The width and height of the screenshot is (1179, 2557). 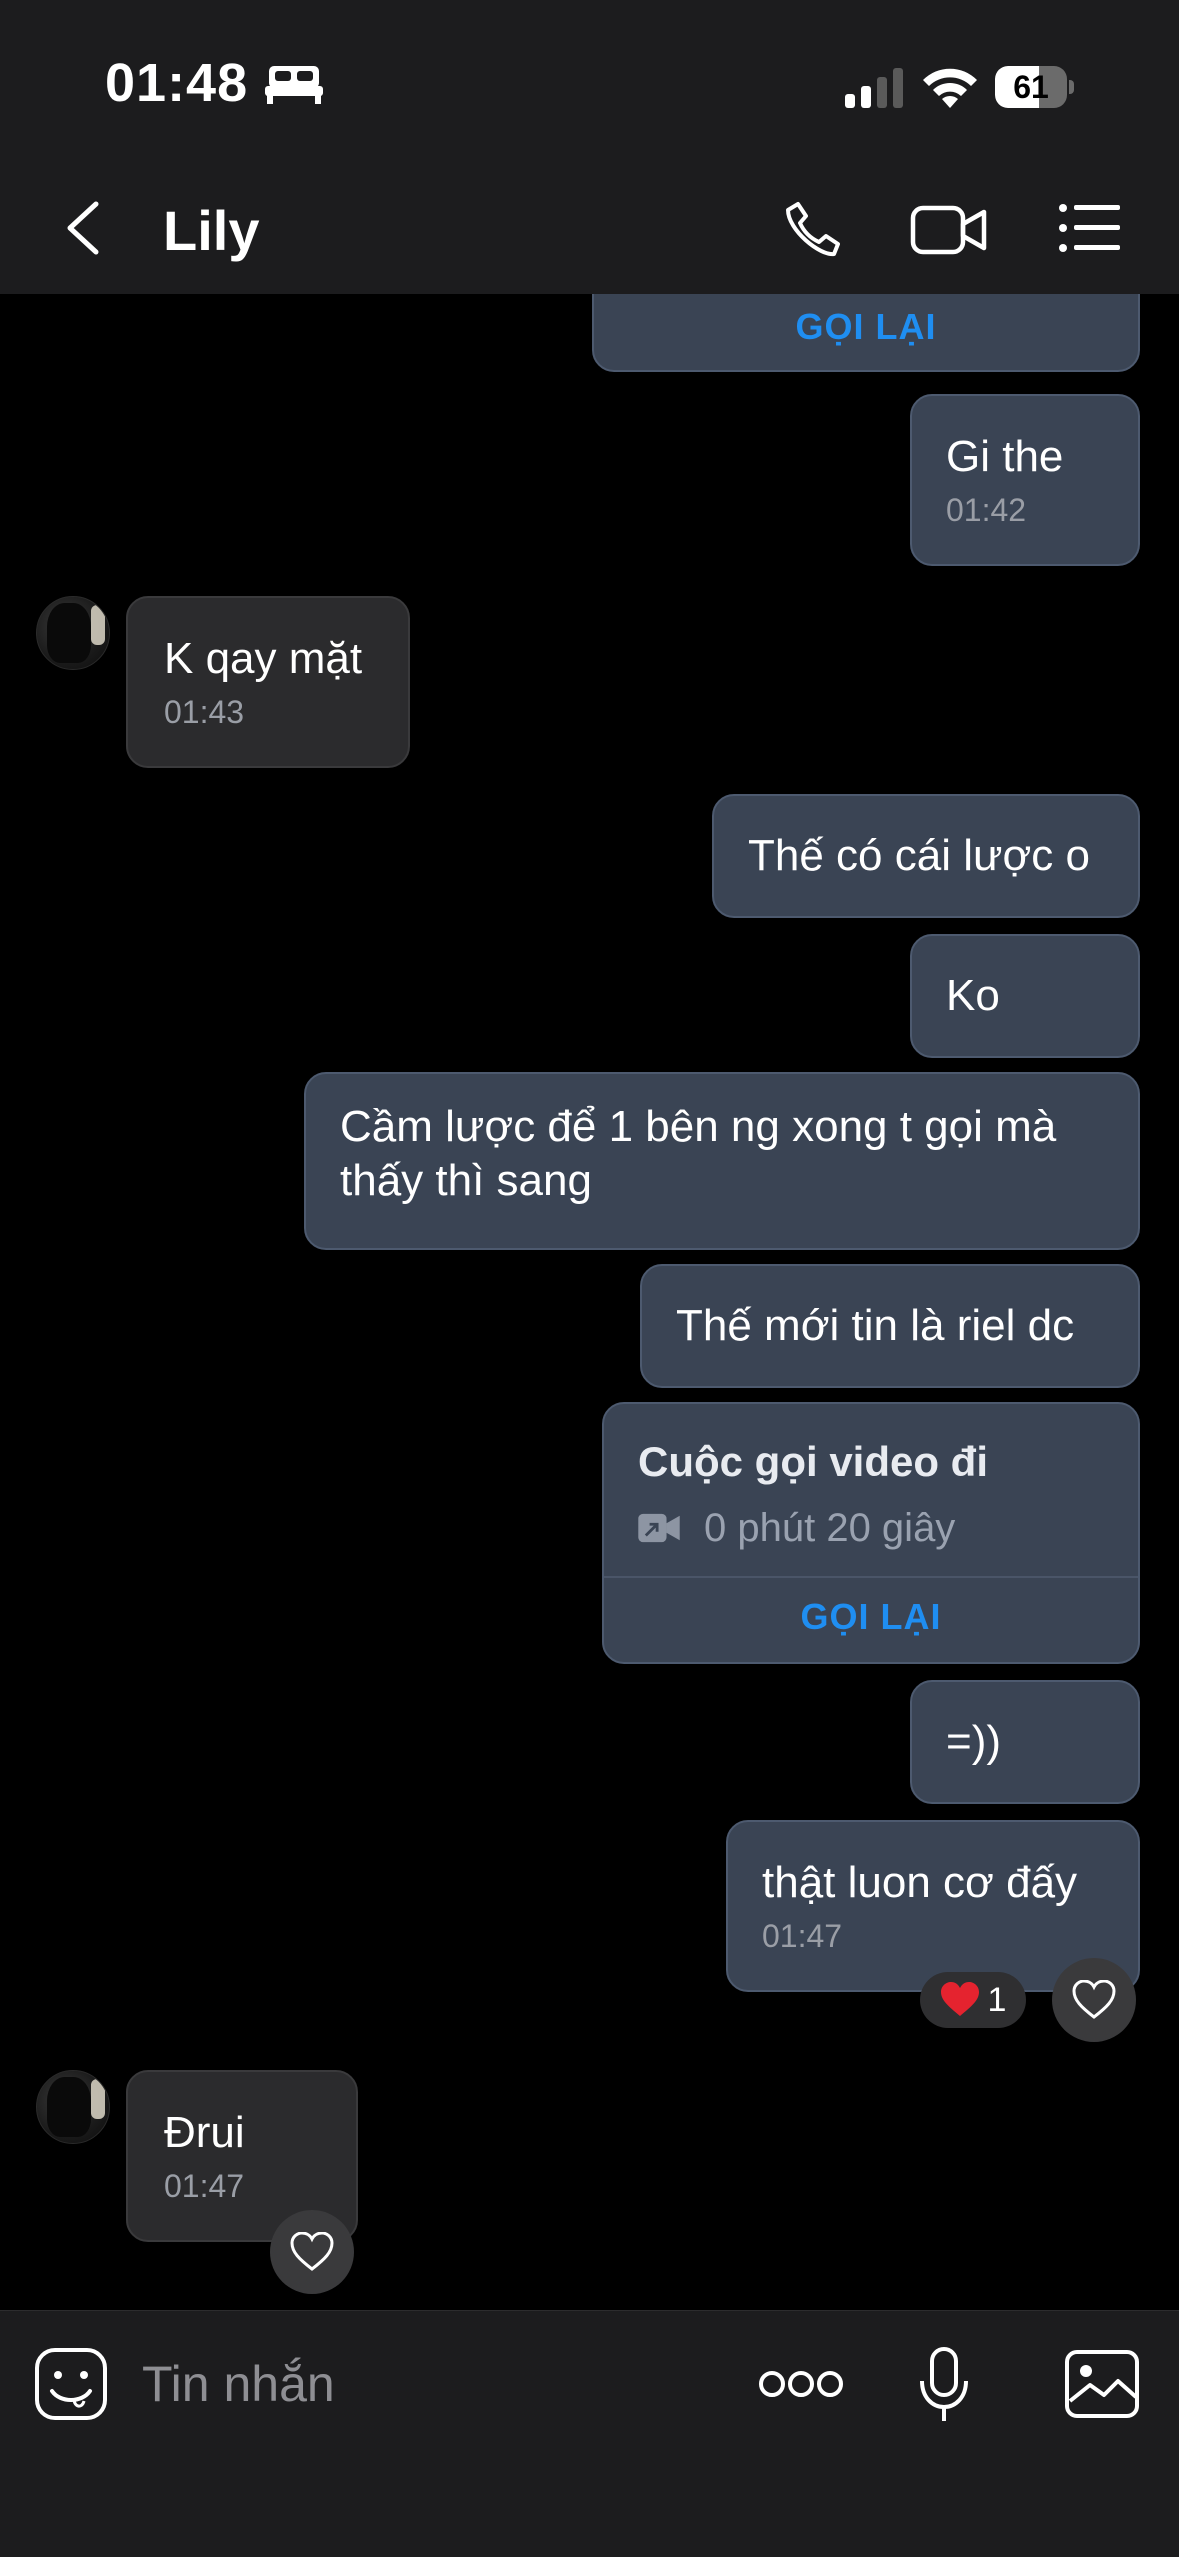 I want to click on outgoing-message: Thế mới tin là riel dc, so click(x=890, y=1326).